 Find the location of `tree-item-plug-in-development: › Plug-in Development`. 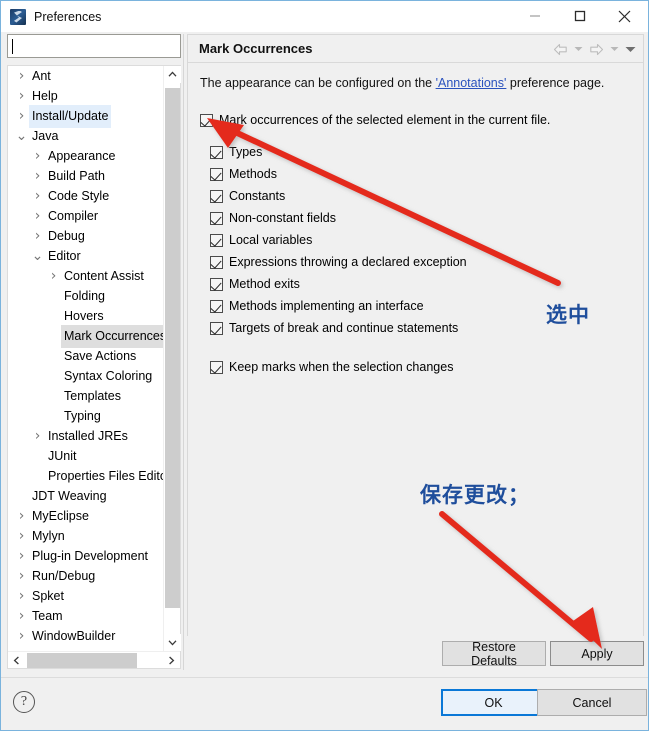

tree-item-plug-in-development: › Plug-in Development is located at coordinates (85, 556).